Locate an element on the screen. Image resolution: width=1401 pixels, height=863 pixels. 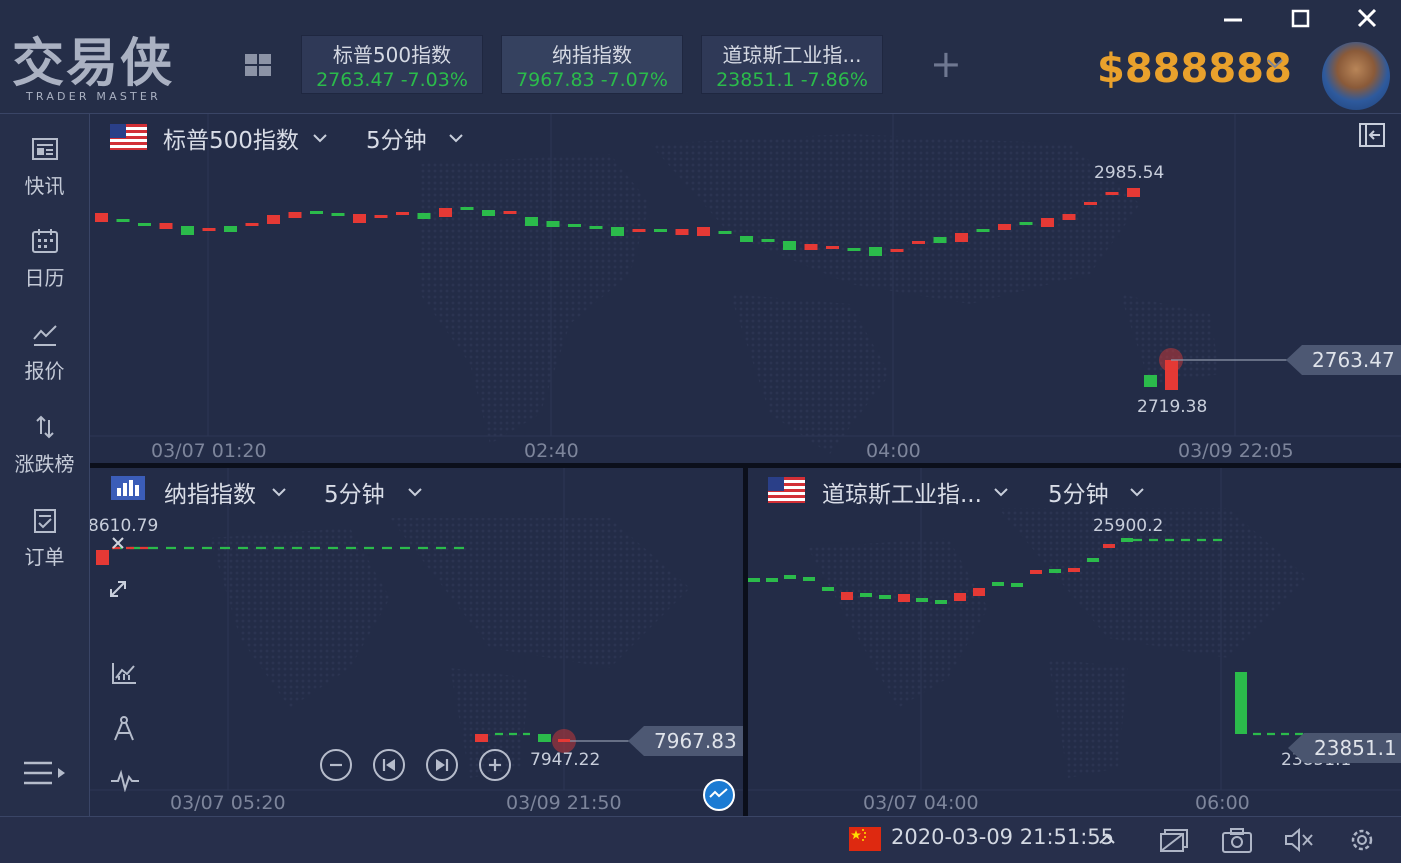
quote-icon is located at coordinates (44, 335).